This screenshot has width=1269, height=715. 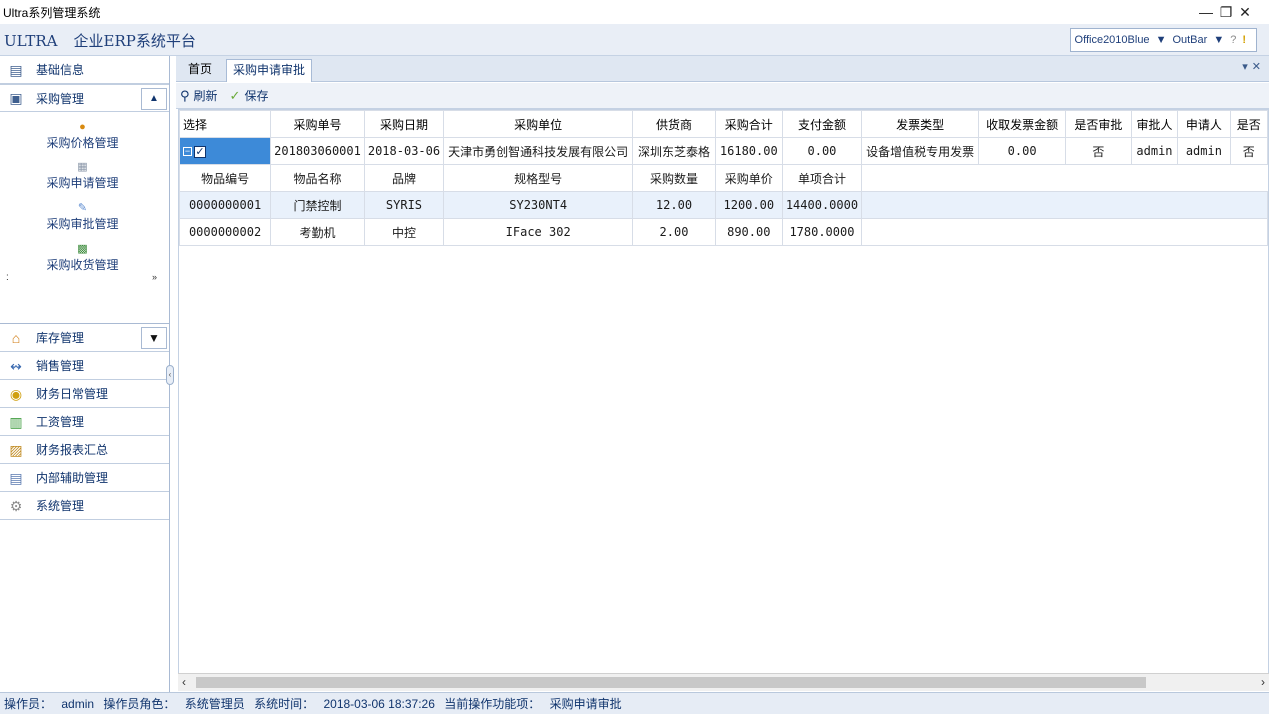 I want to click on sidebar-group-salary: ▥ 工资管理, so click(x=84, y=422).